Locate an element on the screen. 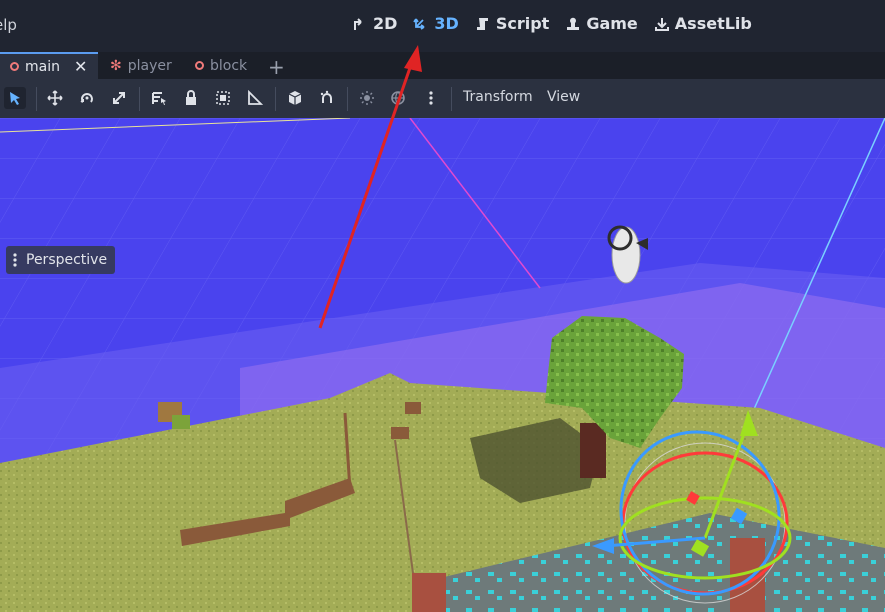  2d-icon is located at coordinates (358, 23).